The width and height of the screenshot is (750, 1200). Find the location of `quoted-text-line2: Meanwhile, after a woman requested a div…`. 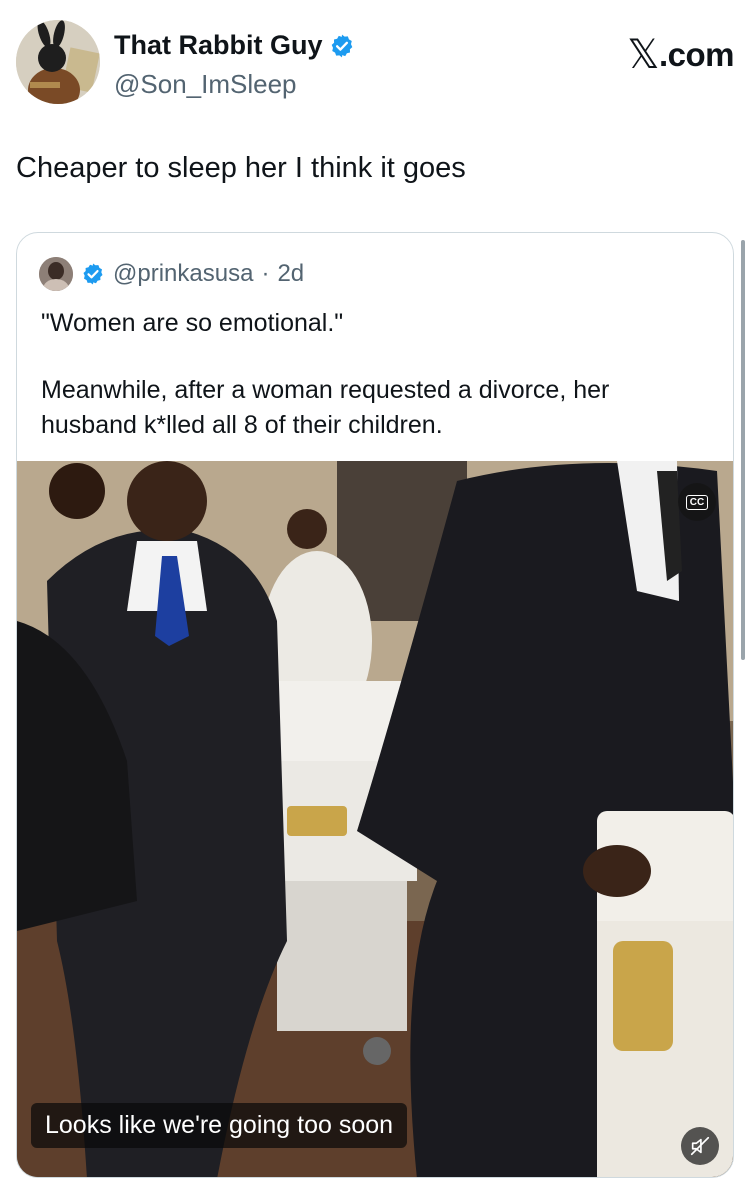

quoted-text-line2: Meanwhile, after a woman requested a div… is located at coordinates (325, 407).